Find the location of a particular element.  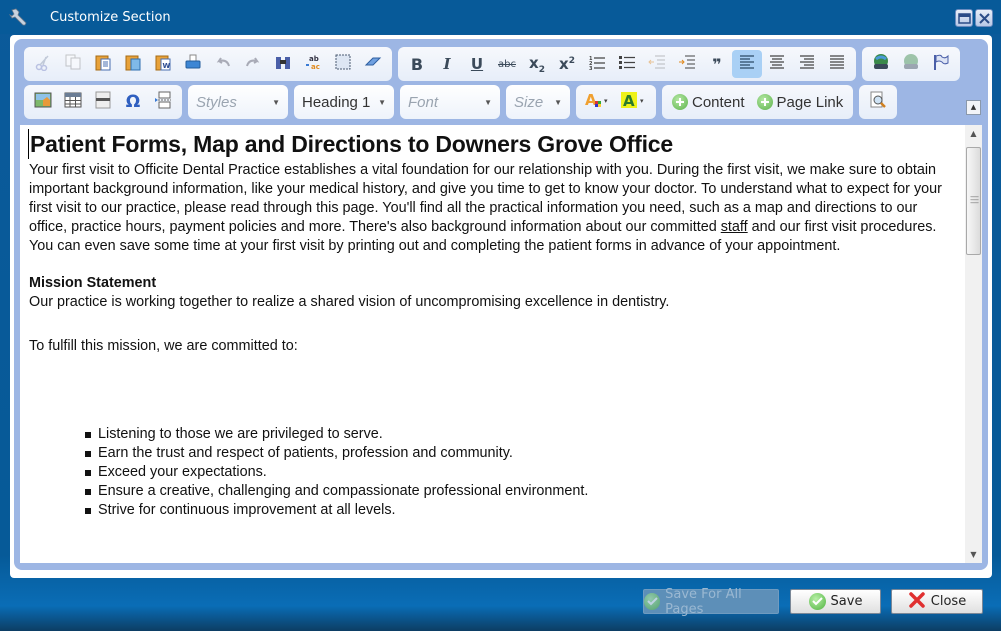

scroll-up-button: ▲ is located at coordinates (973, 133).